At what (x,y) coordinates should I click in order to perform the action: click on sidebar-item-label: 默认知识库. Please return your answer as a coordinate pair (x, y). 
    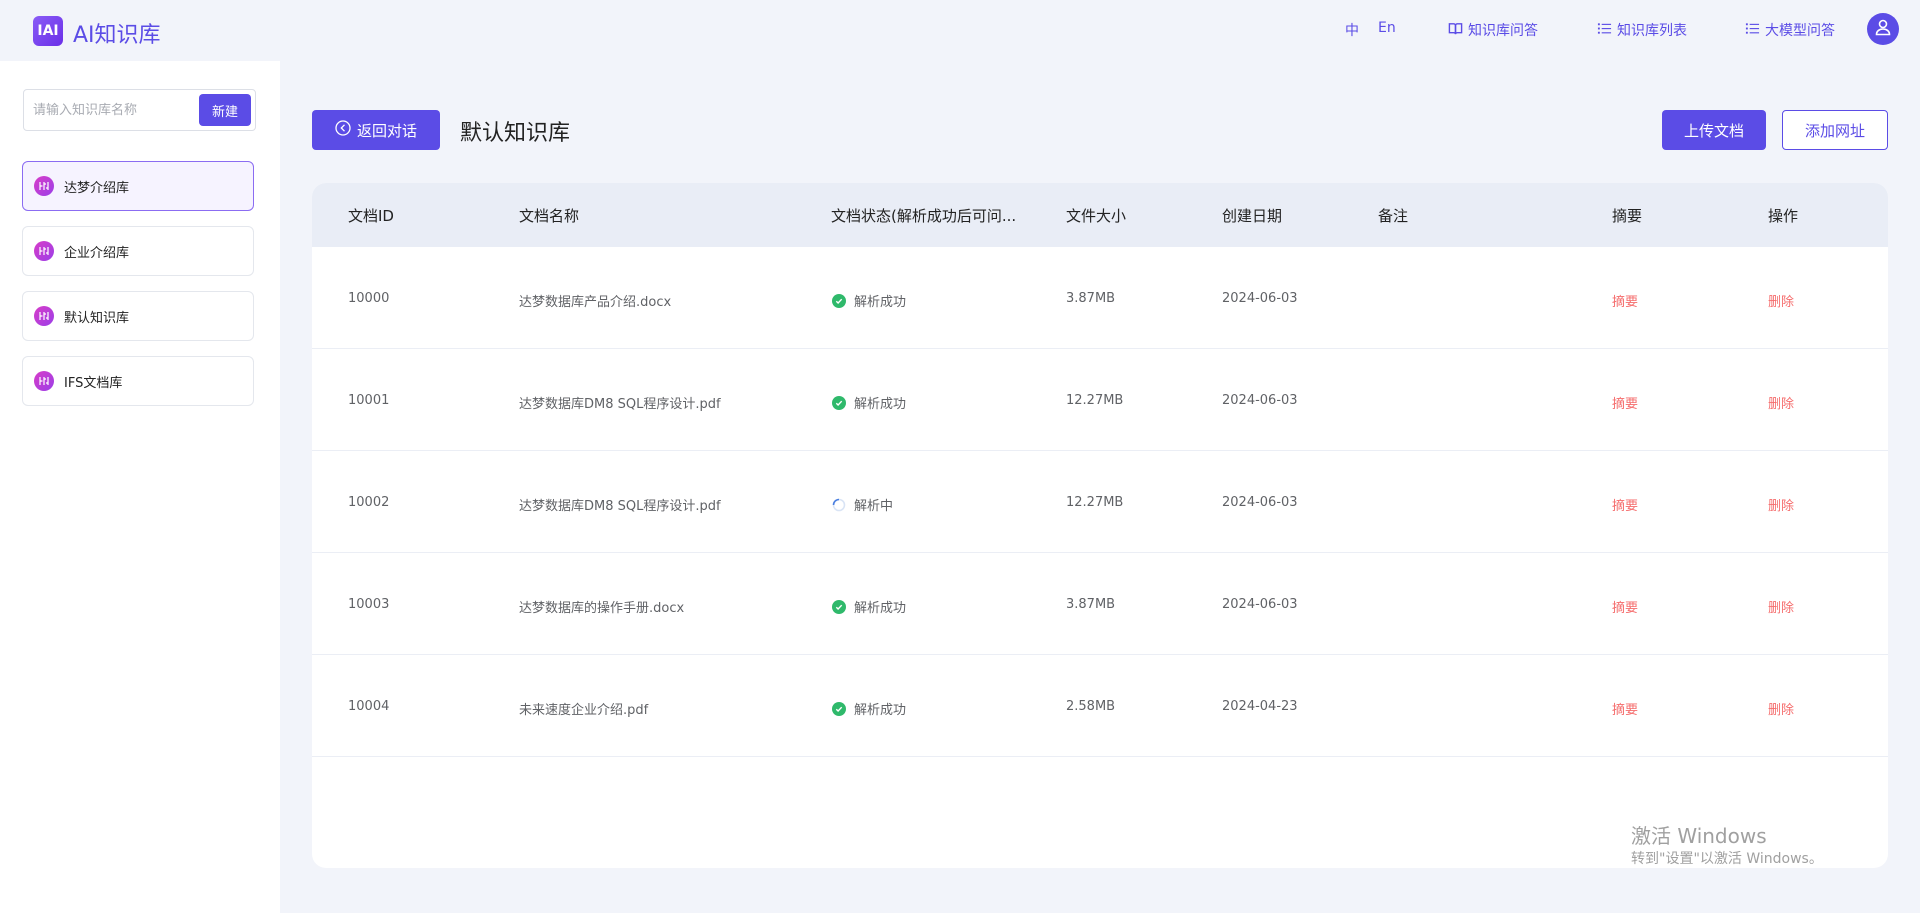
    Looking at the image, I should click on (97, 318).